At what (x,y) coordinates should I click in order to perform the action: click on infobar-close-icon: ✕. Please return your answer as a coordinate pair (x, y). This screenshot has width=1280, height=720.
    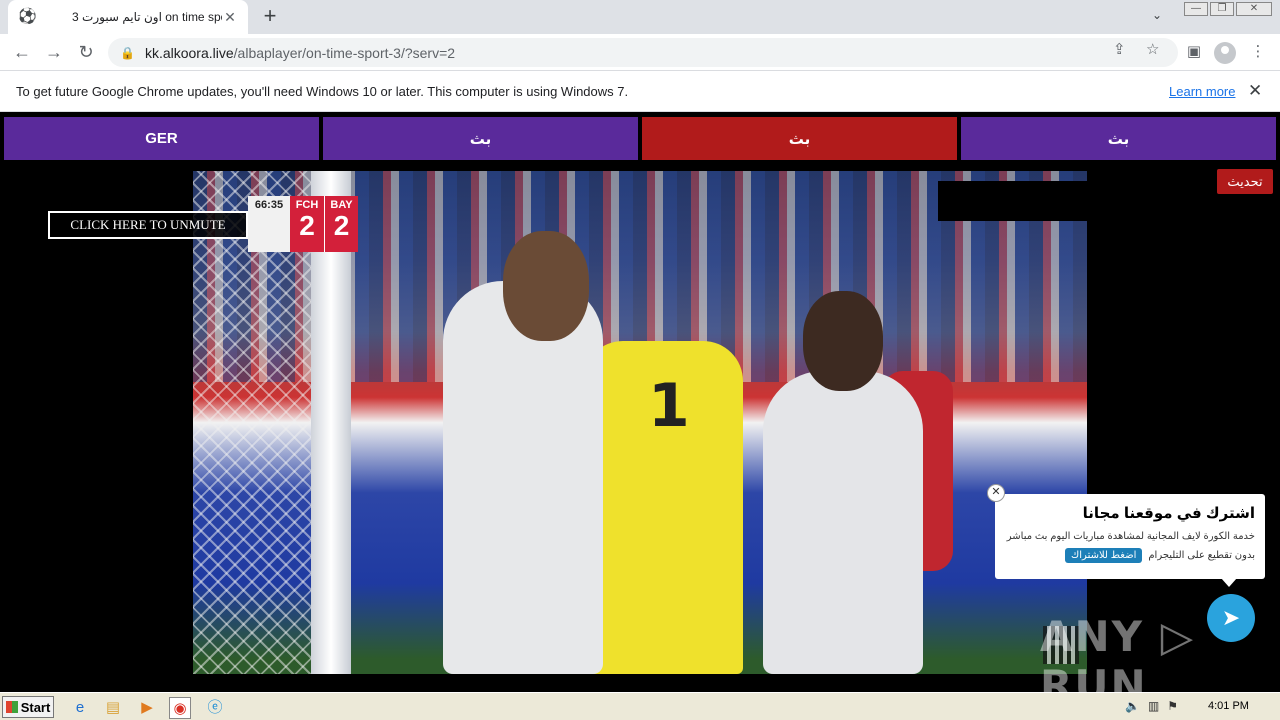
    Looking at the image, I should click on (1255, 91).